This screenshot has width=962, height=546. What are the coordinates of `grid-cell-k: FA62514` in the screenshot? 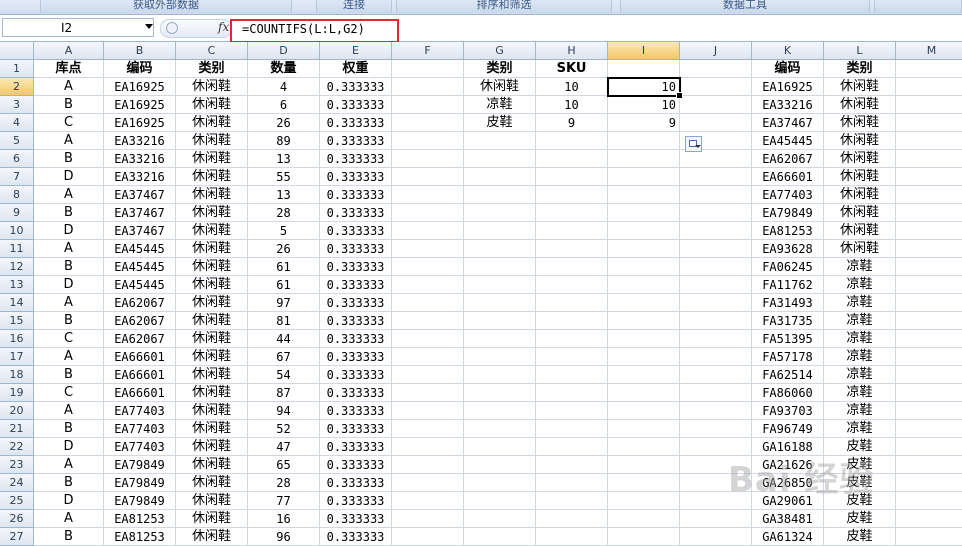 It's located at (788, 375).